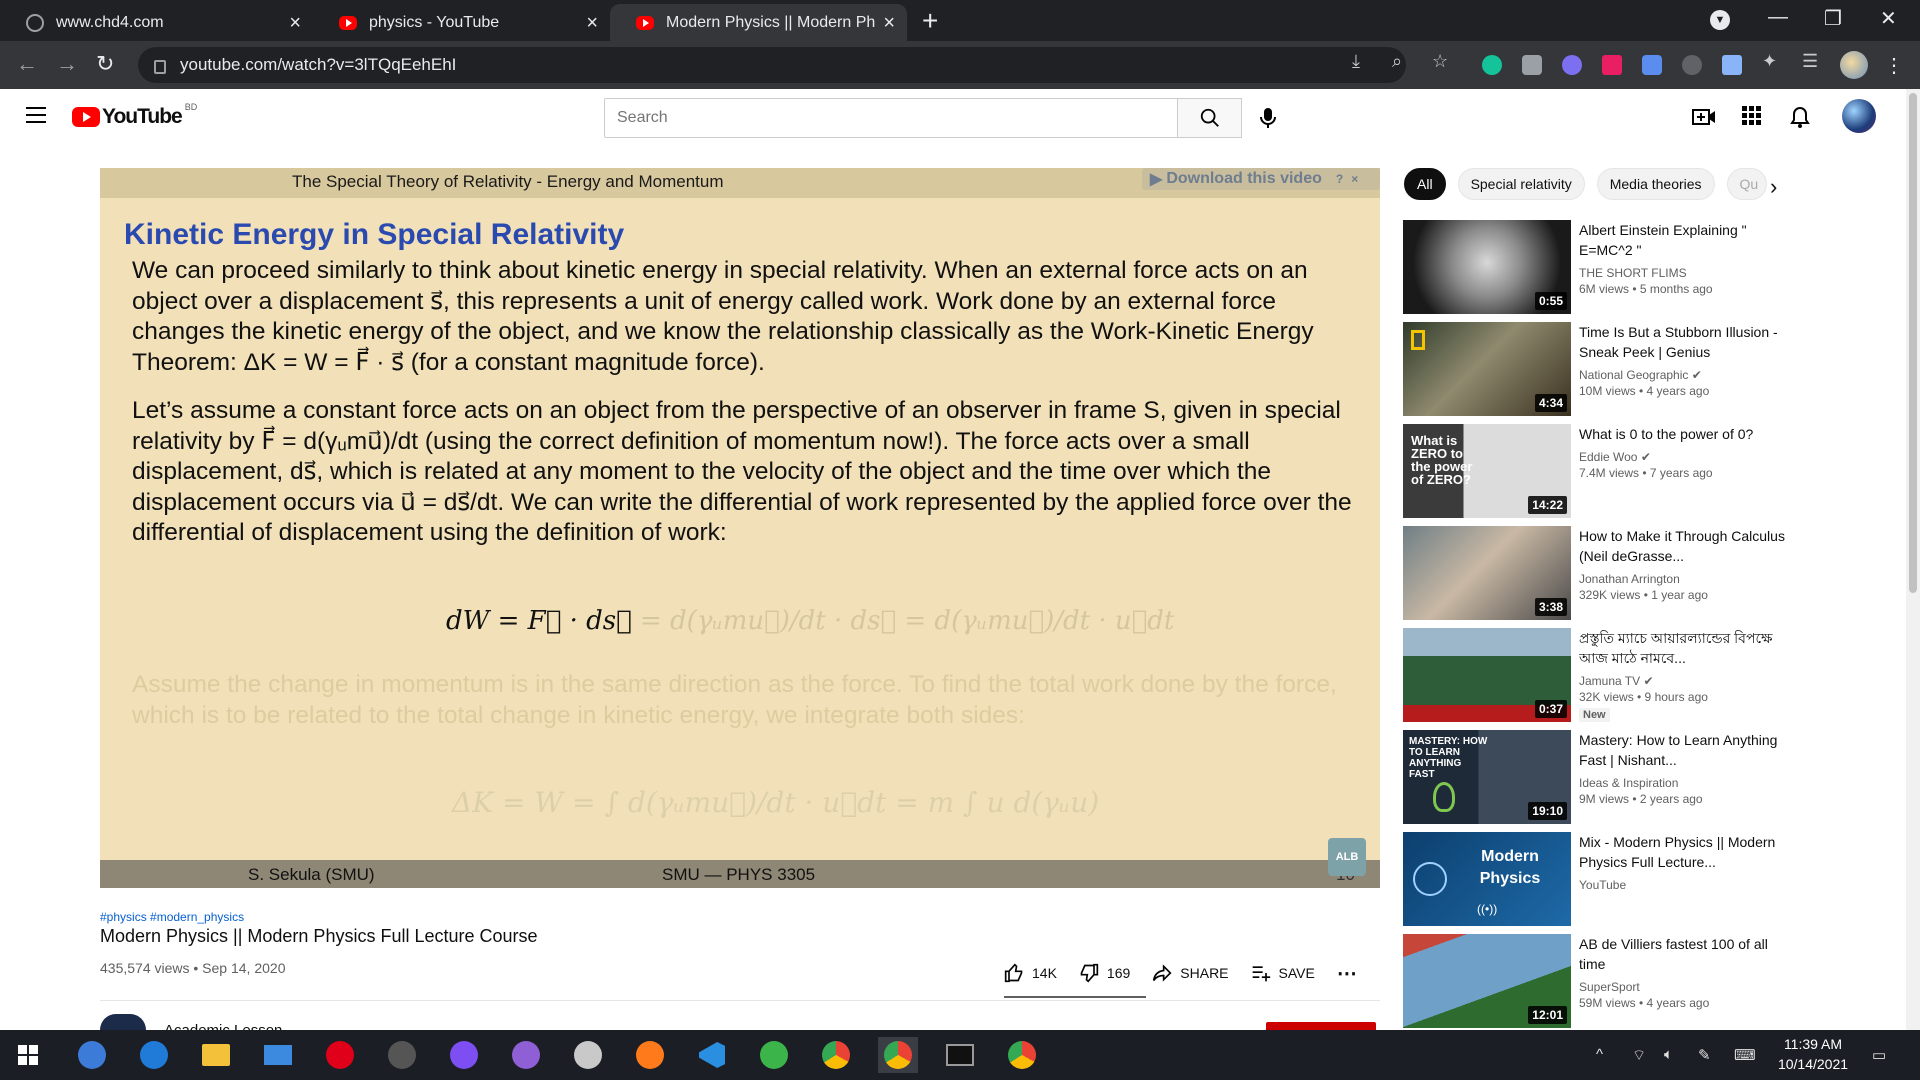 The height and width of the screenshot is (1080, 1920). Describe the element at coordinates (1030, 973) in the screenshot. I see `like-button: 14K` at that location.